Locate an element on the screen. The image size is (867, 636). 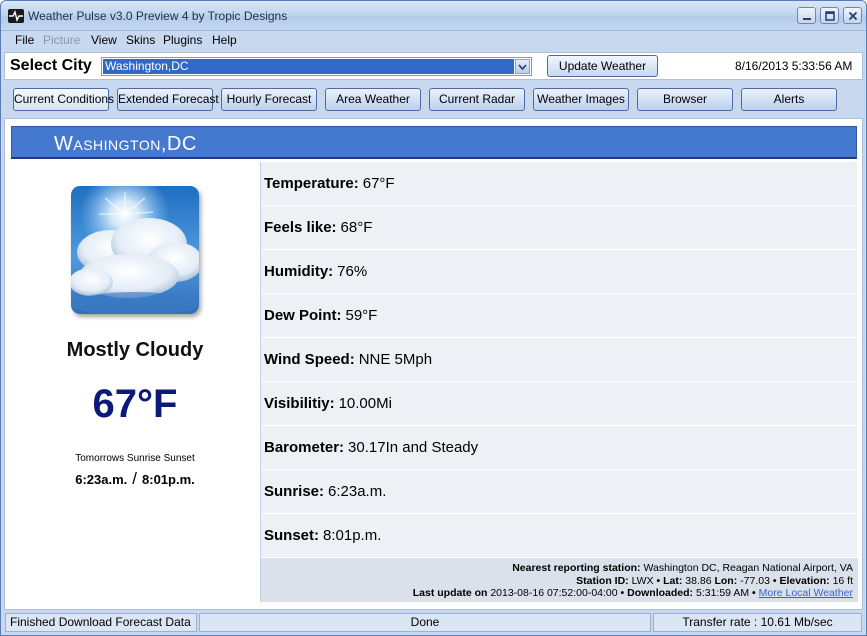
sunrise-sunset-times: 6:23a.m. / 8:01p.m. is located at coordinates (135, 479).